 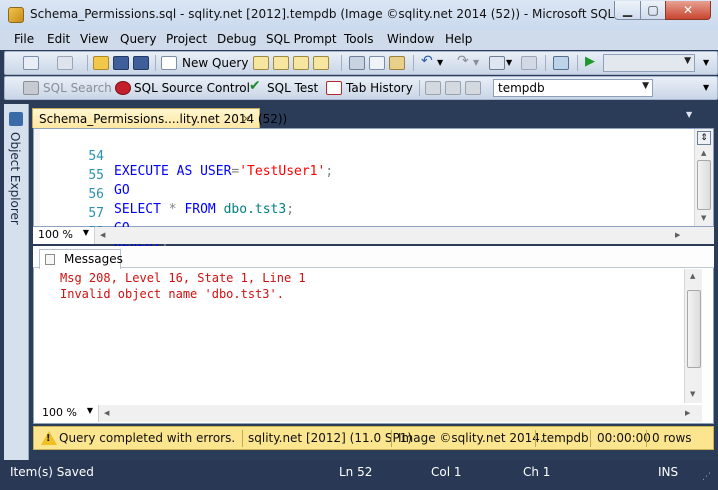 I want to click on results-vertical-scrollbar: ▲ ▼, so click(x=693, y=336).